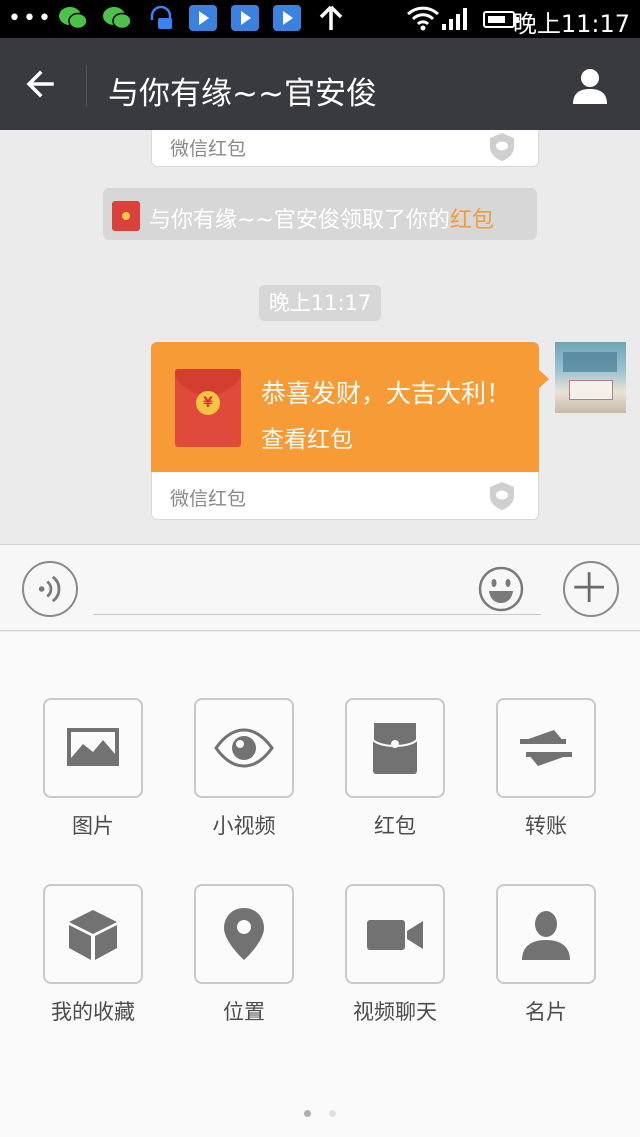 This screenshot has height=1137, width=640. I want to click on headset-chat-icon, so click(161, 17).